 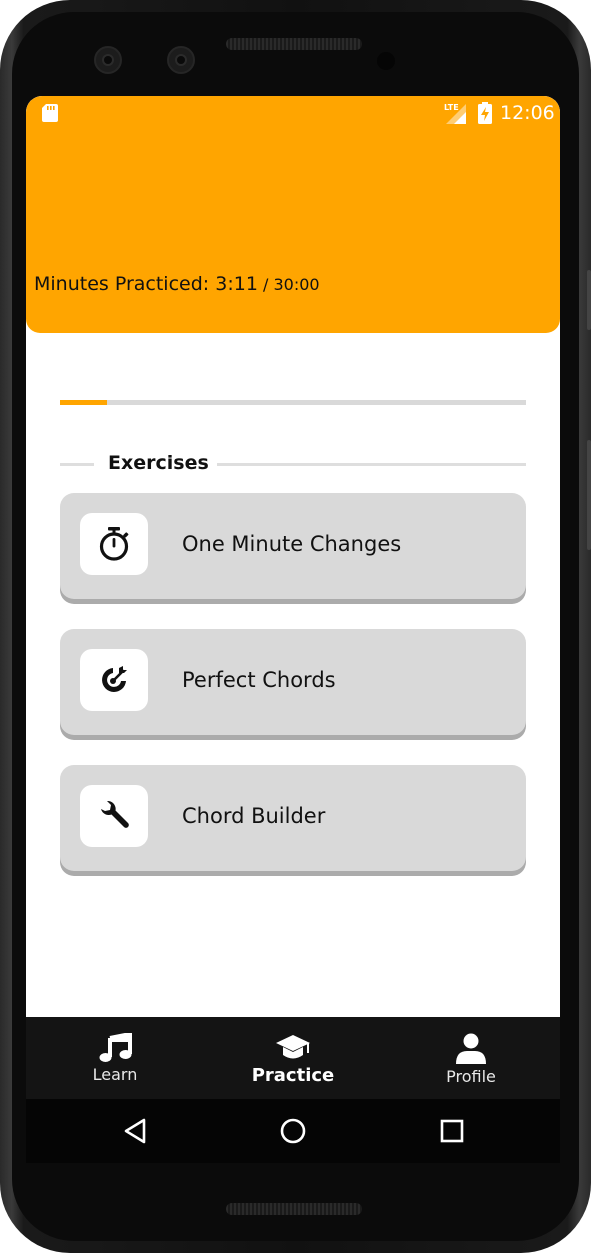 What do you see at coordinates (455, 113) in the screenshot?
I see `lte-signal-icon: LTE` at bounding box center [455, 113].